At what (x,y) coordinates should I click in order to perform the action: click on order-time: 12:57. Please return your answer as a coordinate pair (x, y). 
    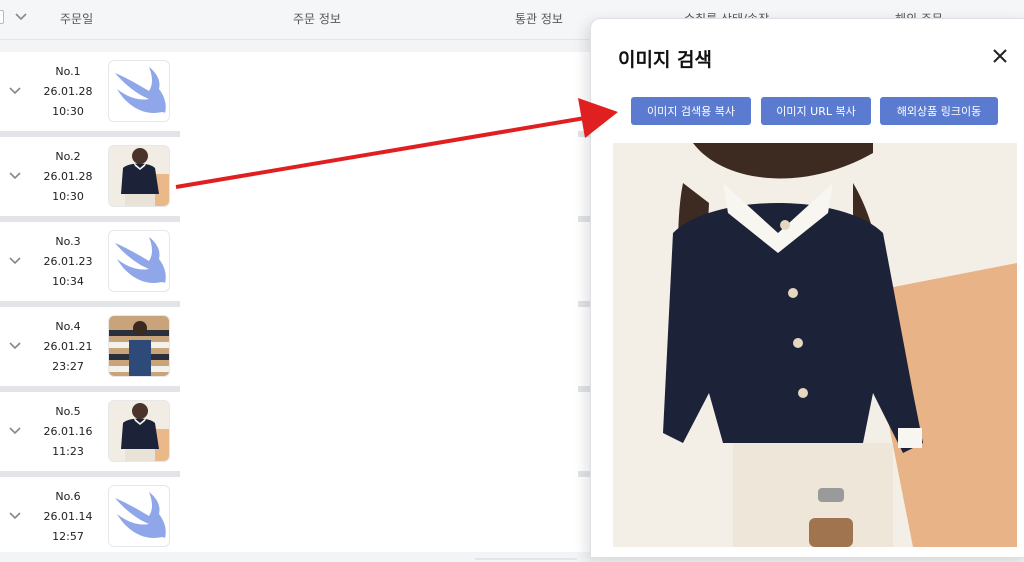
    Looking at the image, I should click on (68, 536).